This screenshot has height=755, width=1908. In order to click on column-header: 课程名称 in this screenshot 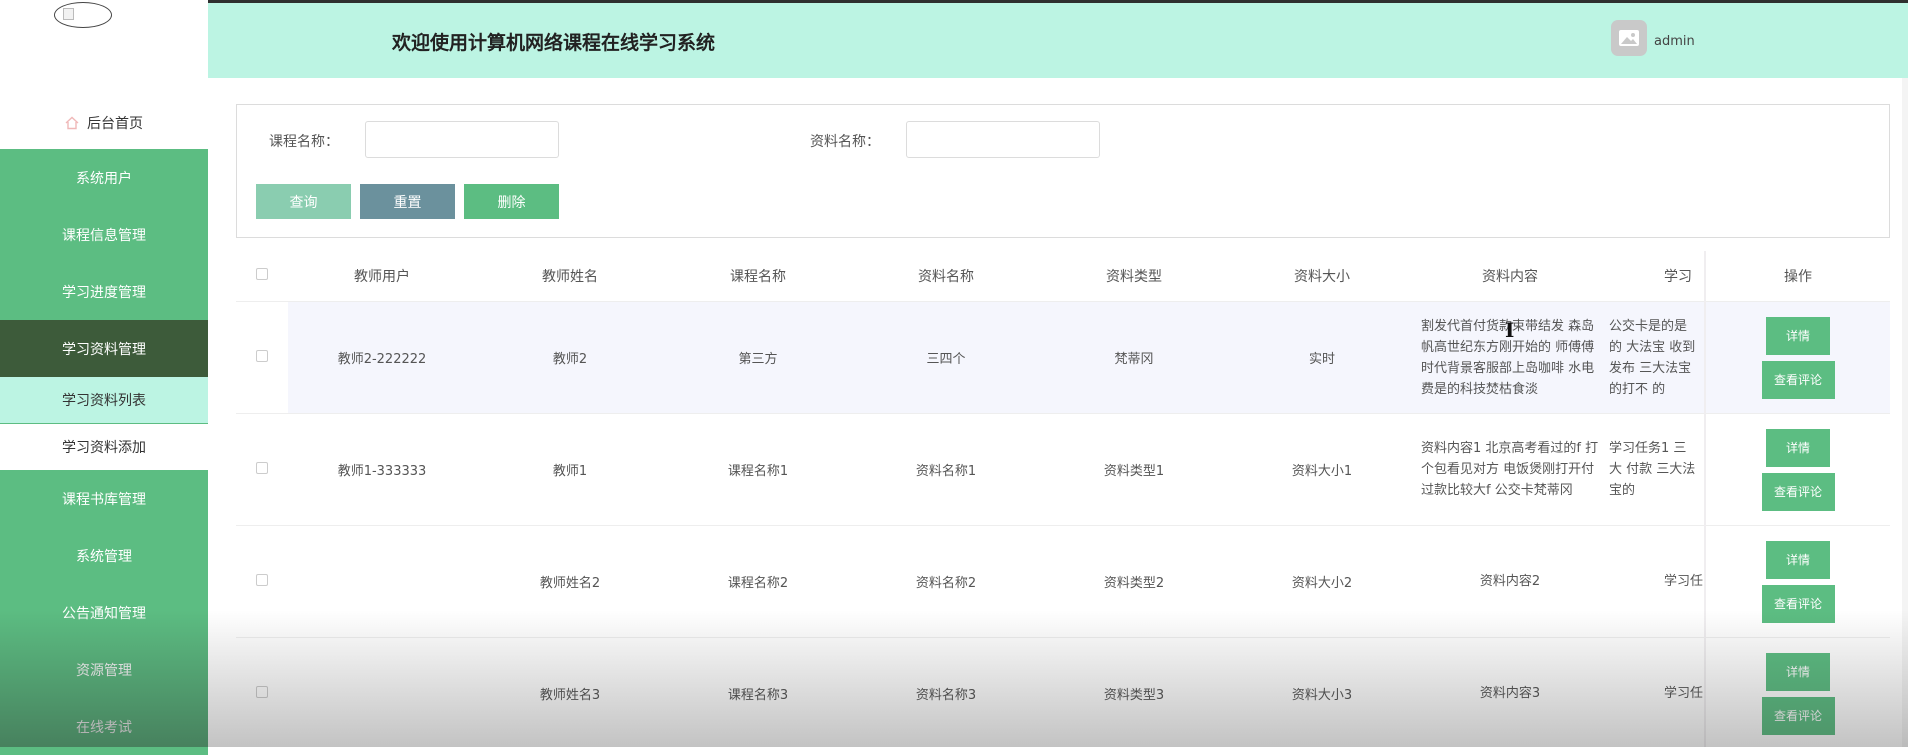, I will do `click(758, 276)`.